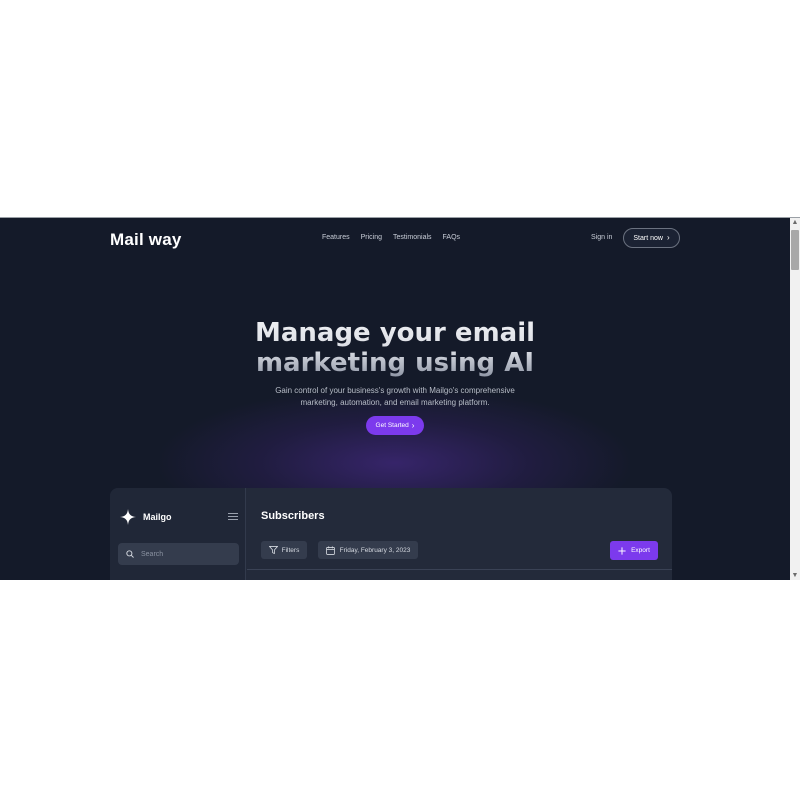 This screenshot has height=800, width=800. I want to click on search-icon, so click(130, 554).